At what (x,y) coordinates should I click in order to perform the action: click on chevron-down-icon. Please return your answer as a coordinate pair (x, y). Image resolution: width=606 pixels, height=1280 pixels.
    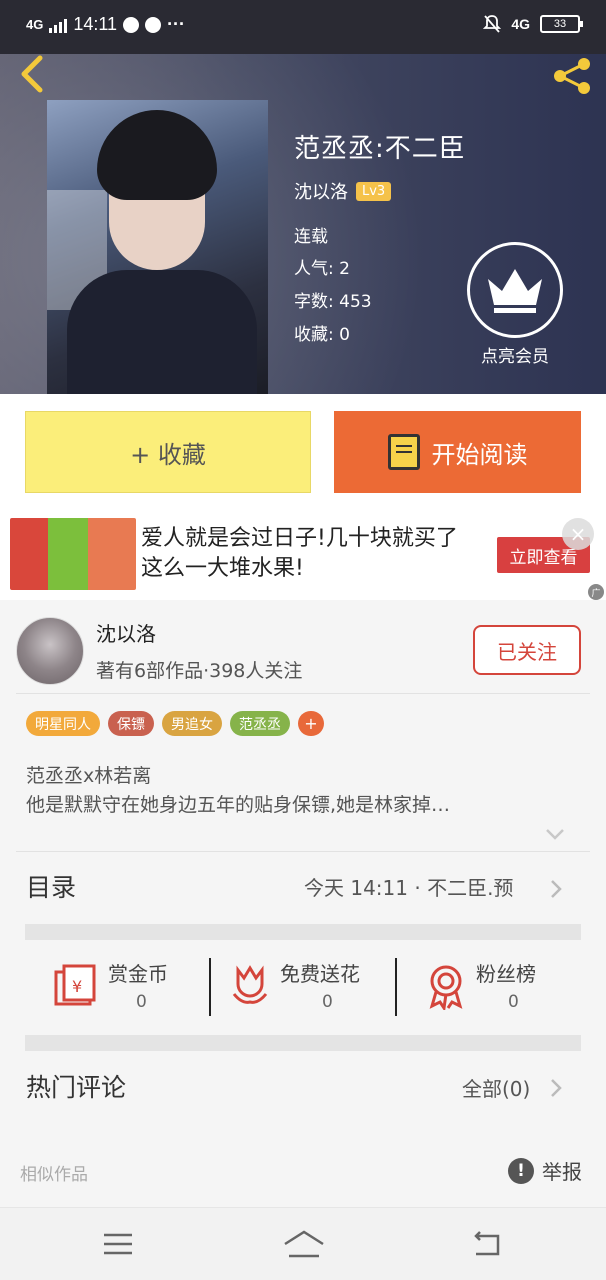
    Looking at the image, I should click on (555, 834).